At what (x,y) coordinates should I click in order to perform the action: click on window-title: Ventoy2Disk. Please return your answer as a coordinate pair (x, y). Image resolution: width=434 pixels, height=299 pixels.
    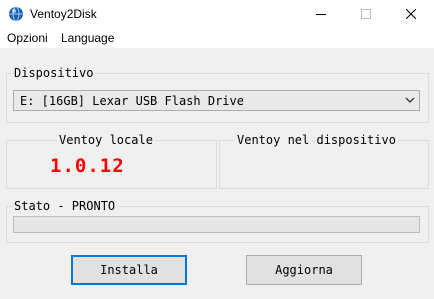
    Looking at the image, I should click on (63, 14).